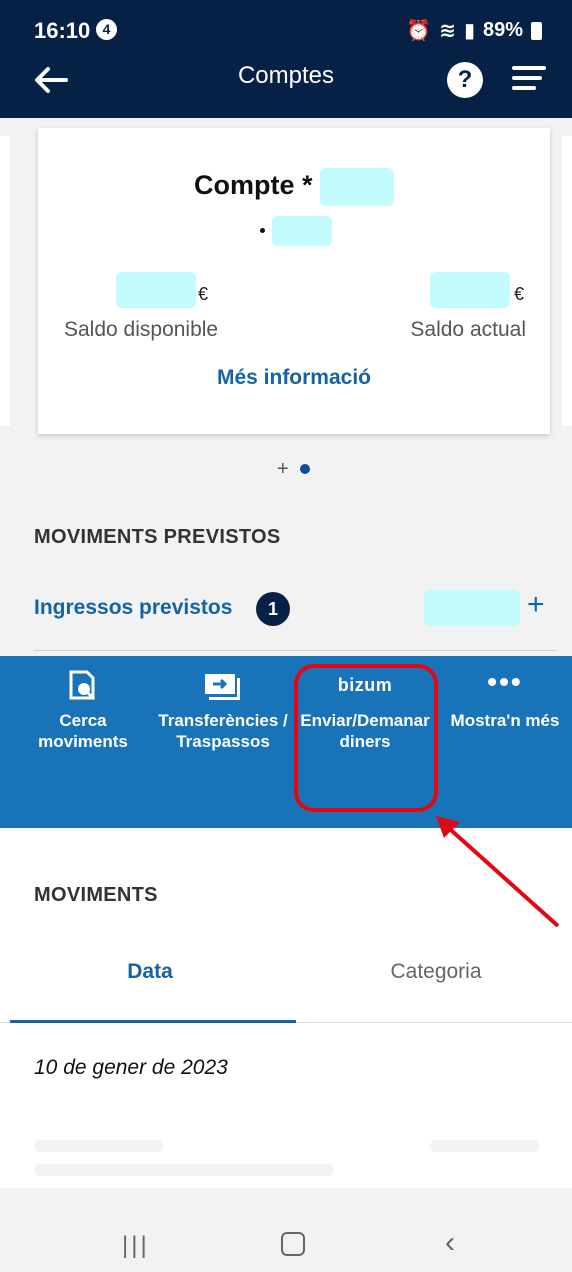 Image resolution: width=572 pixels, height=1272 pixels. What do you see at coordinates (273, 609) in the screenshot?
I see `planned-income-count: 1` at bounding box center [273, 609].